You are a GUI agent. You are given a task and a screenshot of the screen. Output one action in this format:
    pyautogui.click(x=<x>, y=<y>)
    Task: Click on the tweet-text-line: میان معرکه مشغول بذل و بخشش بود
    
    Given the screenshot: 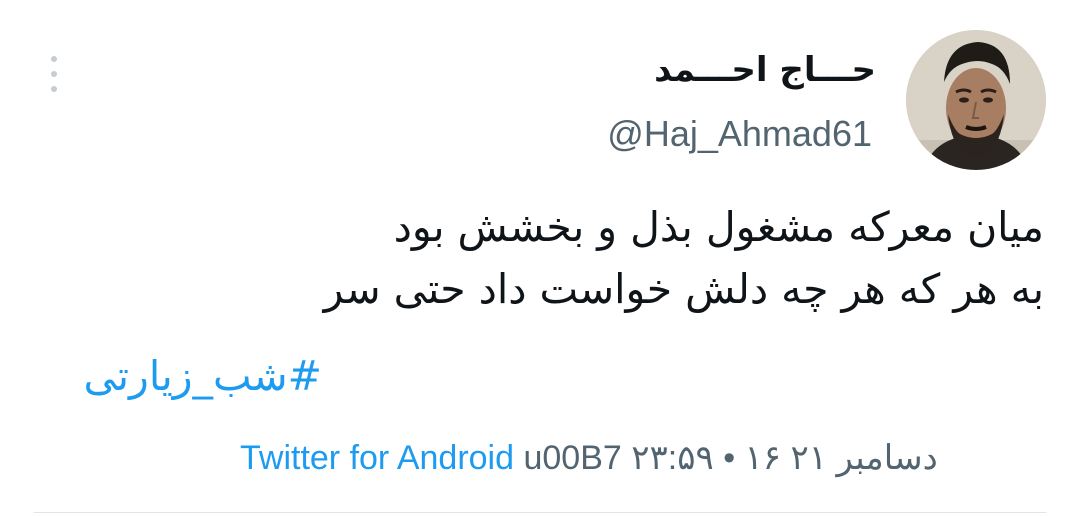 What is the action you would take?
    pyautogui.click(x=718, y=227)
    